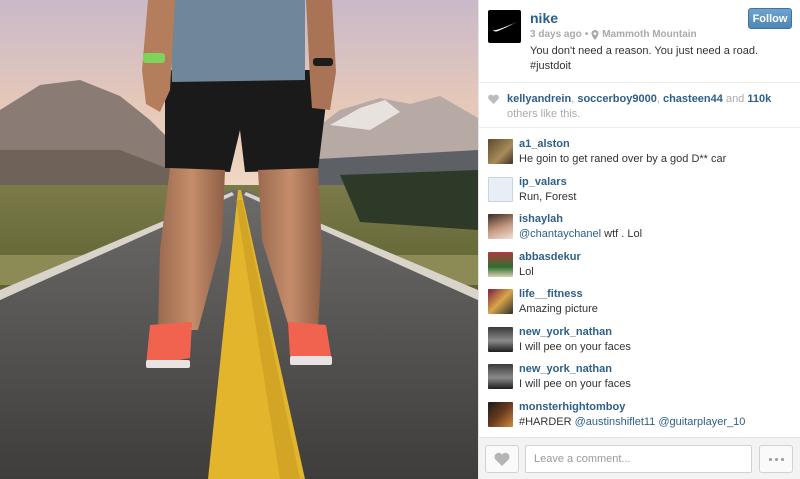 The height and width of the screenshot is (479, 800). What do you see at coordinates (556, 34) in the screenshot?
I see `post-time: 3 days ago` at bounding box center [556, 34].